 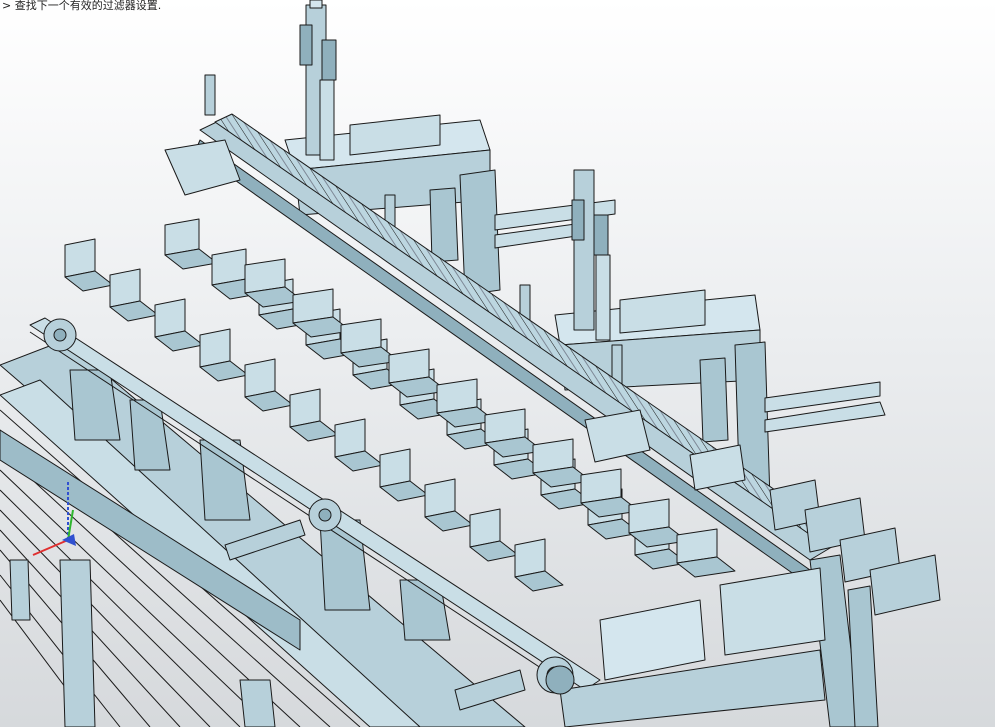 What do you see at coordinates (50, 547) in the screenshot?
I see `x-axis` at bounding box center [50, 547].